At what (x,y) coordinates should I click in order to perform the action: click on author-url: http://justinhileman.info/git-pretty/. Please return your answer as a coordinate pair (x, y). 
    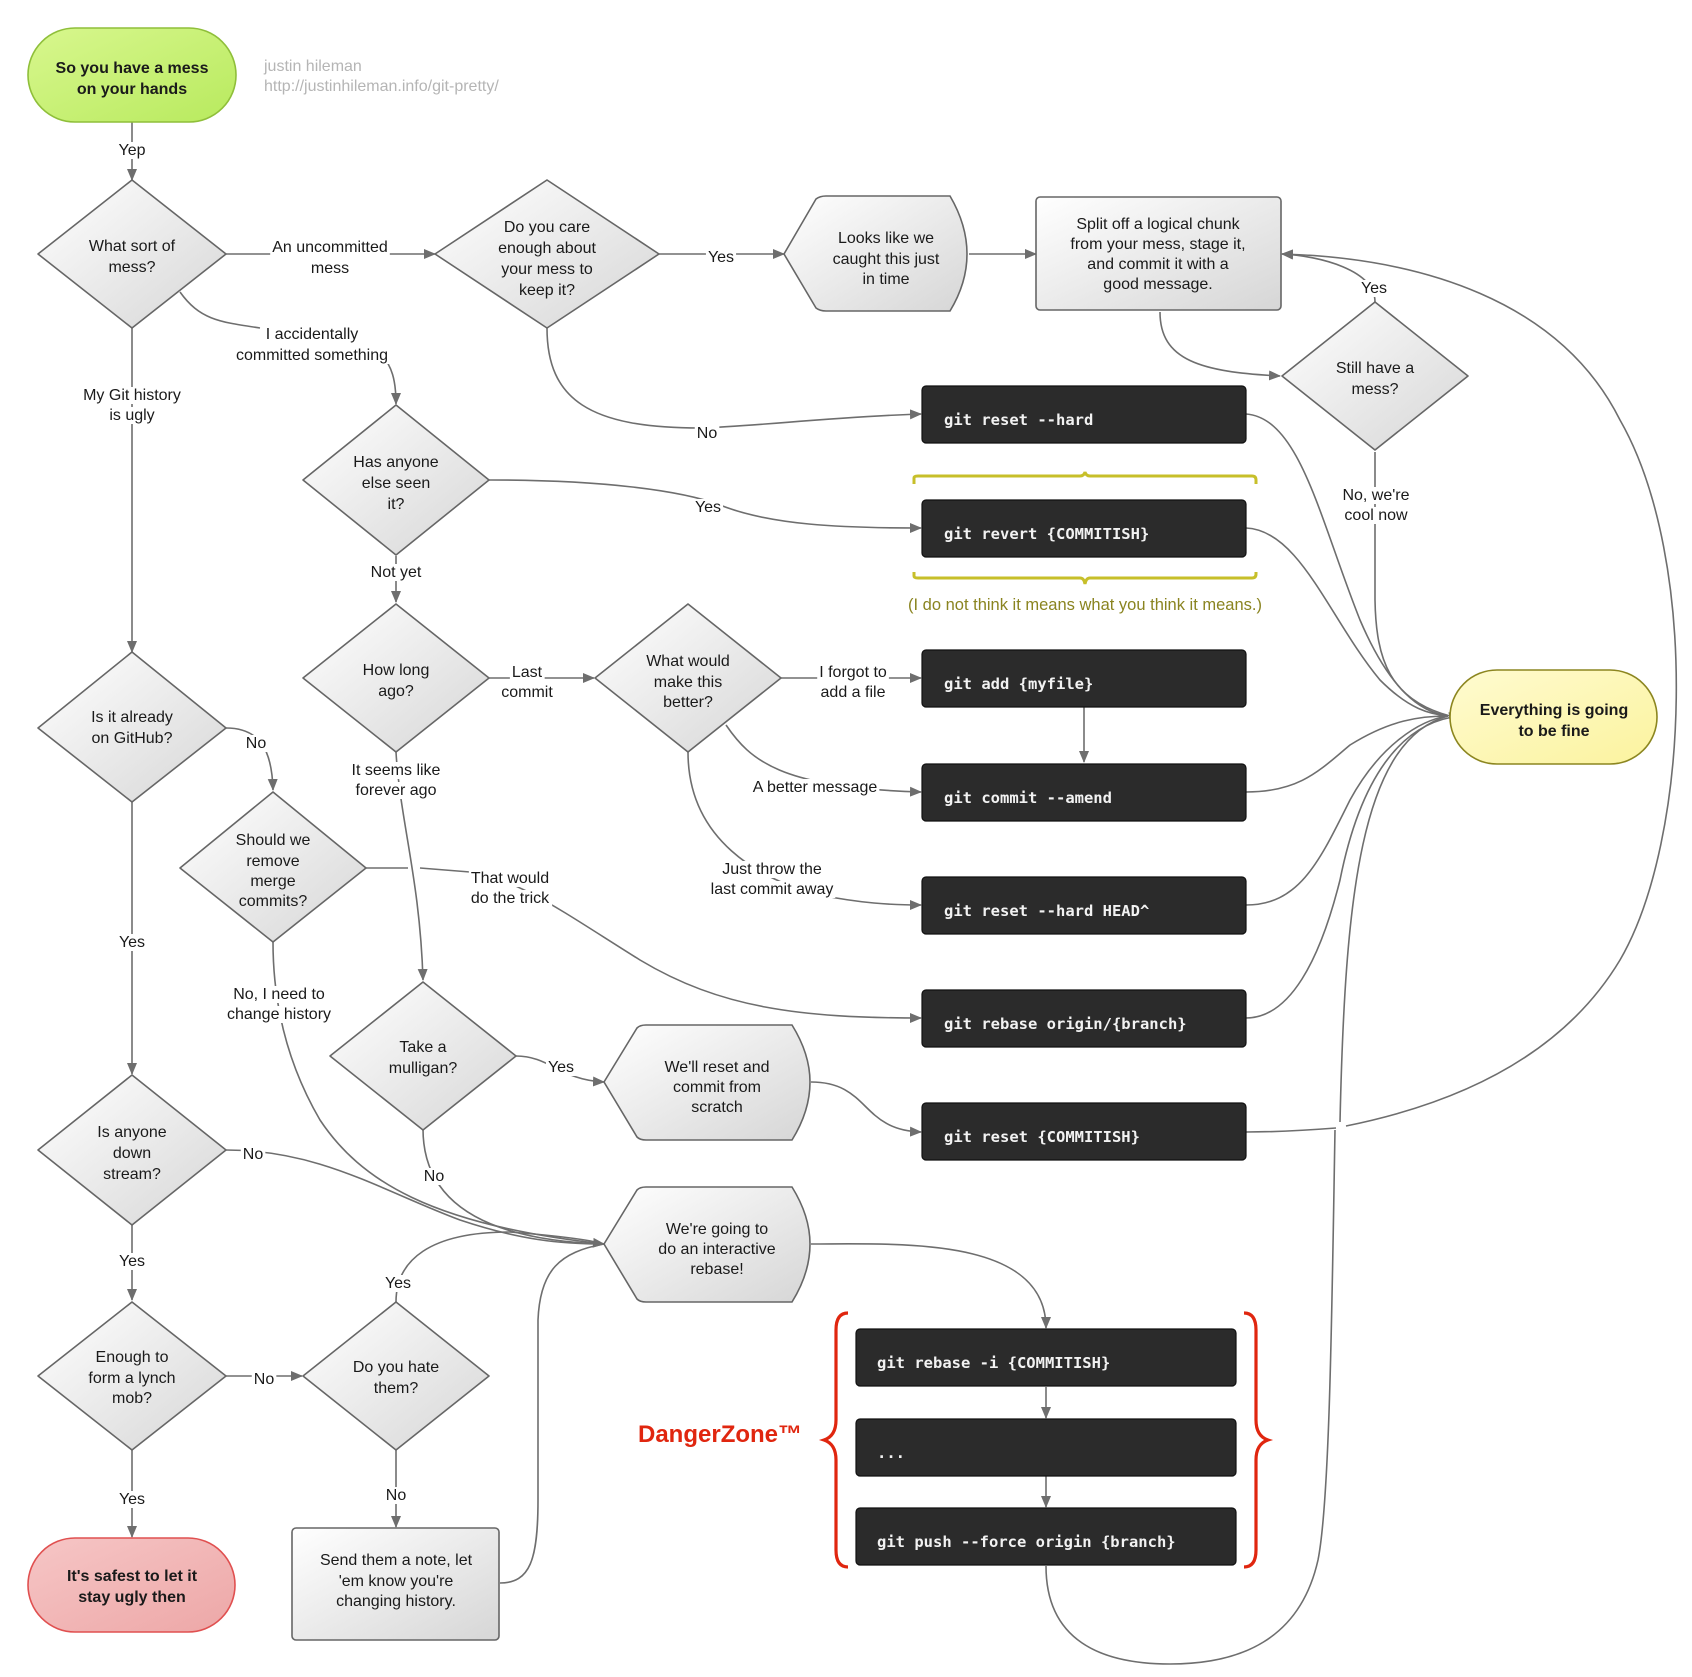
    Looking at the image, I should click on (381, 86).